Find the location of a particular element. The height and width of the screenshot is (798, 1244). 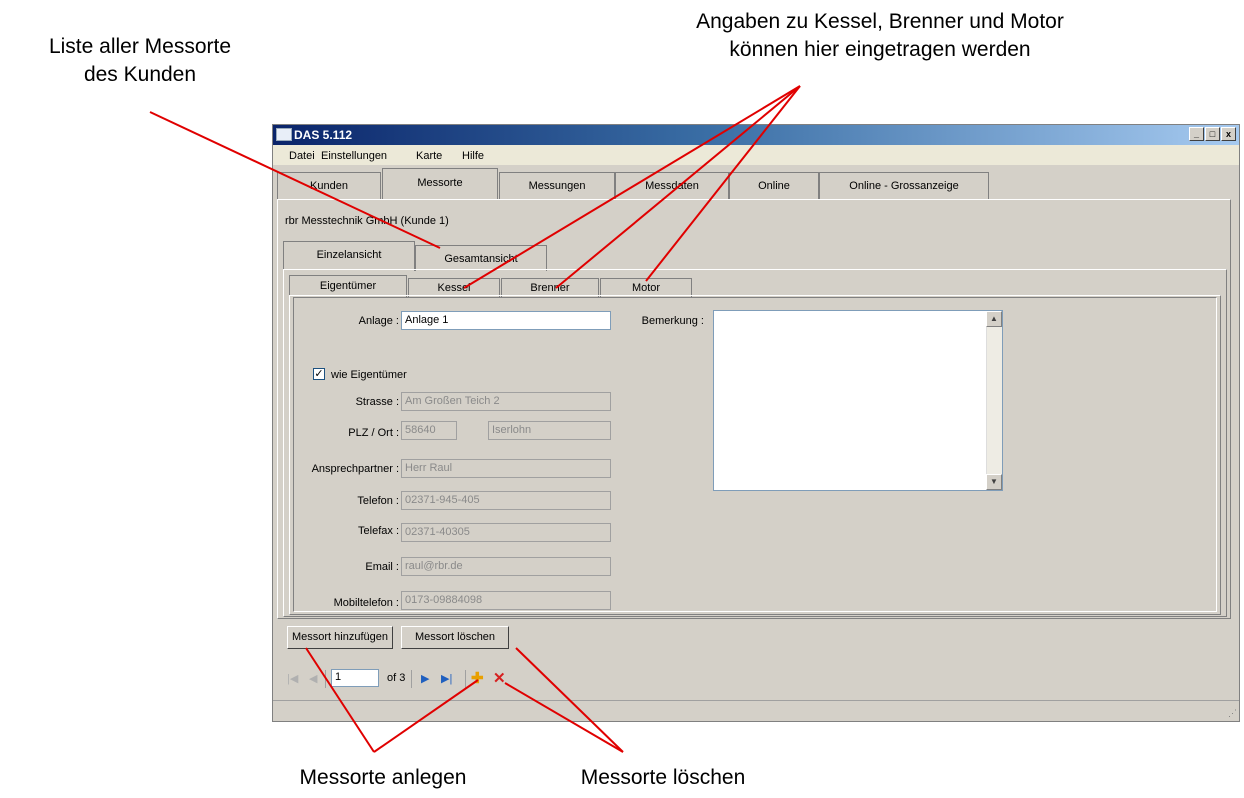

plz-input: 58640 is located at coordinates (429, 430).